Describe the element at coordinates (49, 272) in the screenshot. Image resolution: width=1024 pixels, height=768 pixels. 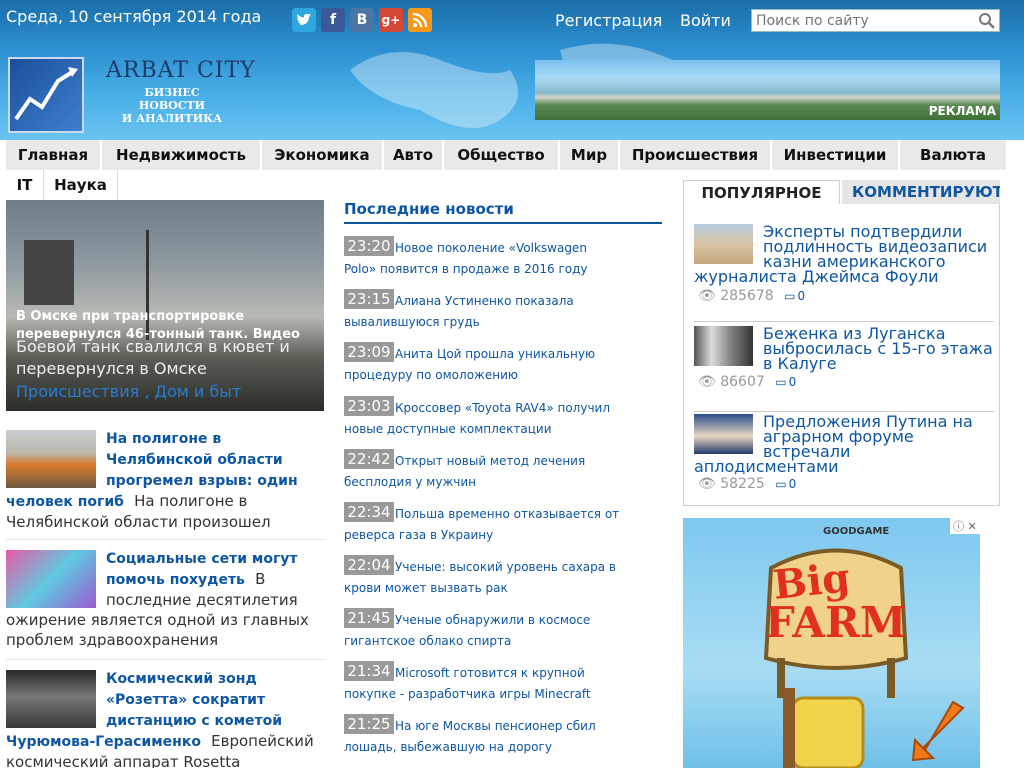
I see `hero-photo-sign` at that location.